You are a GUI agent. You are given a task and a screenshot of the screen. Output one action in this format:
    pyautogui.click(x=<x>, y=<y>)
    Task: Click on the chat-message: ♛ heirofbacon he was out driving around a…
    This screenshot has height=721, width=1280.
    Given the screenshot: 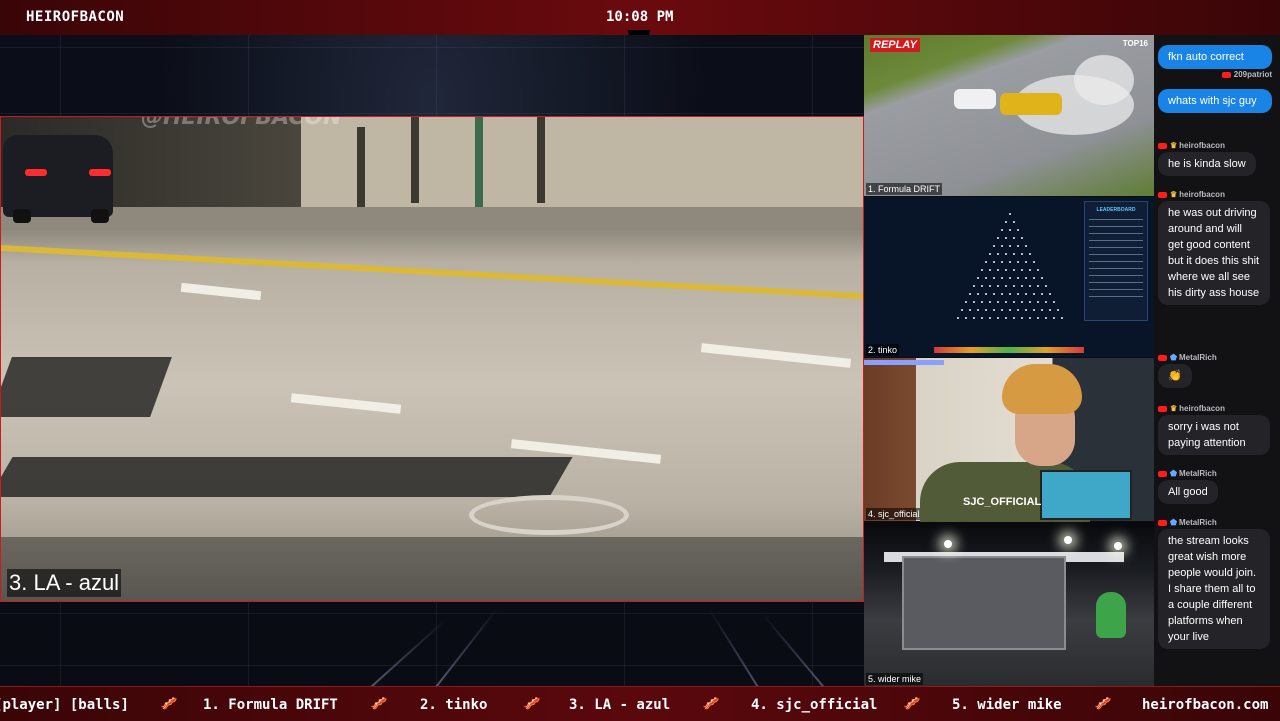 What is the action you would take?
    pyautogui.click(x=1217, y=247)
    